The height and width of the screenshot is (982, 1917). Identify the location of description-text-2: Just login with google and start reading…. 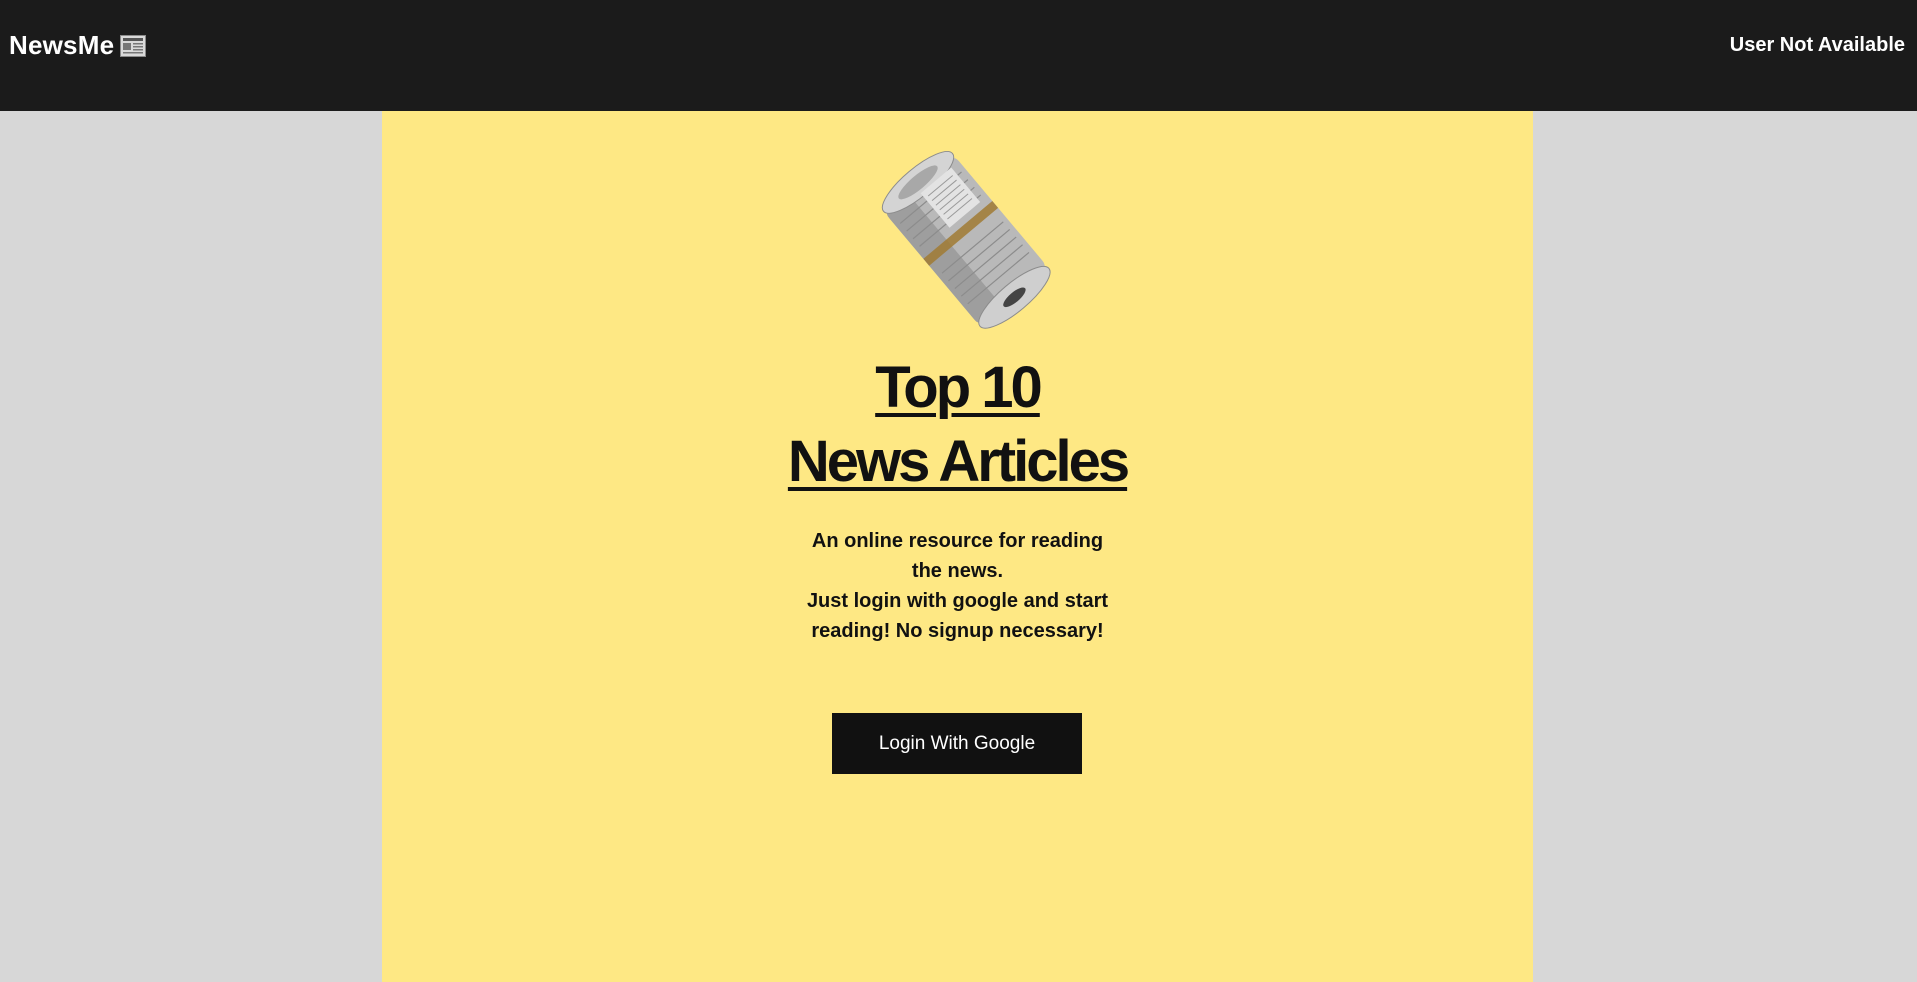
(957, 616).